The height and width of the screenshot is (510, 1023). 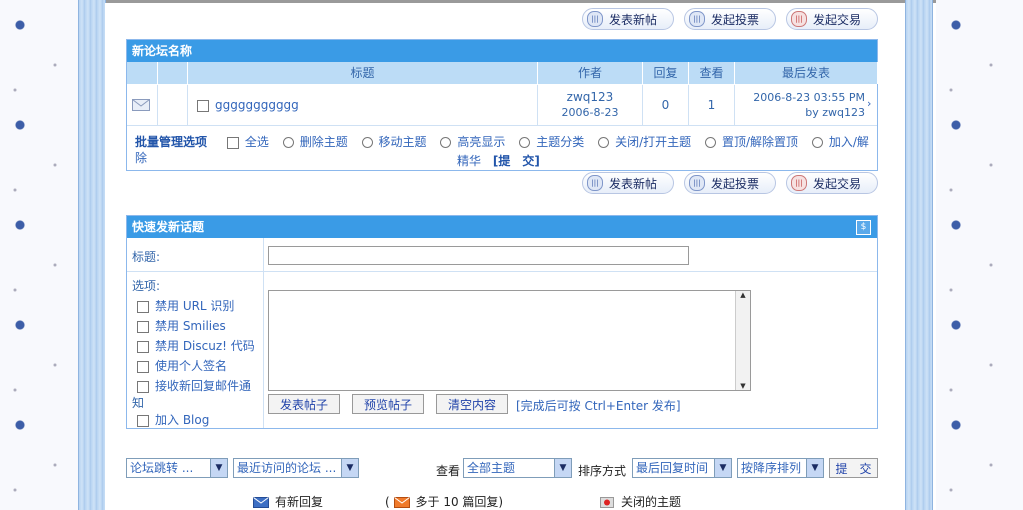 What do you see at coordinates (711, 105) in the screenshot?
I see `thread-views: 1` at bounding box center [711, 105].